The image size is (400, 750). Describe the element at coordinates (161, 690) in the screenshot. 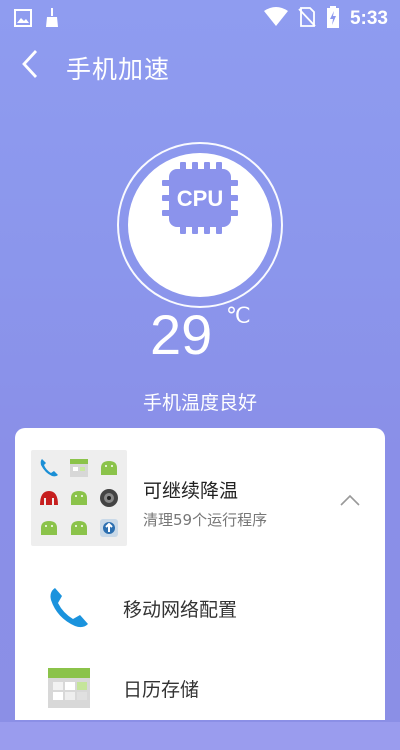

I see `process-item-label: 日历存储` at that location.